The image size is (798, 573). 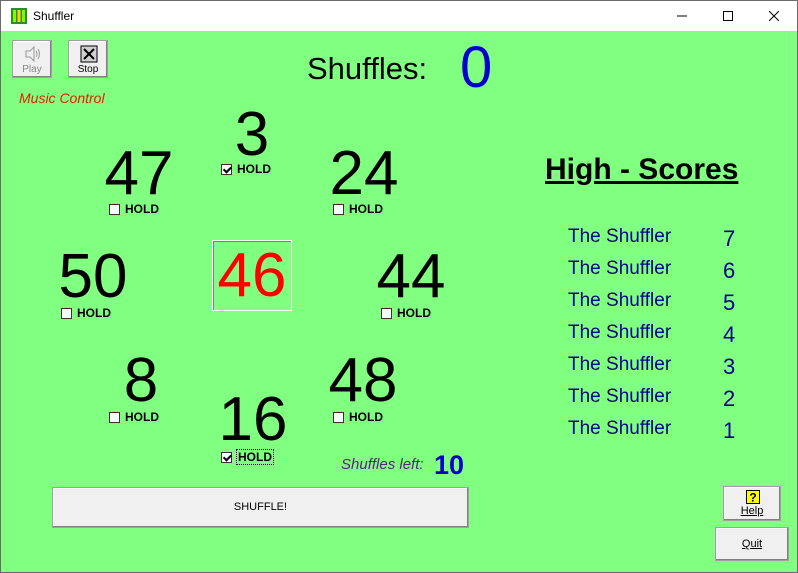 I want to click on number-lower-right: 48, so click(x=363, y=380).